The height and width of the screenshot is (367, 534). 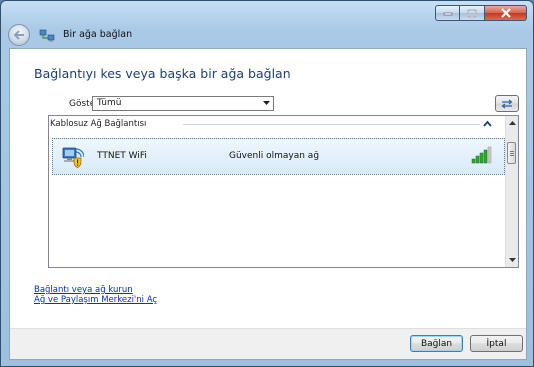 I want to click on back-arrow-icon, so click(x=18, y=35).